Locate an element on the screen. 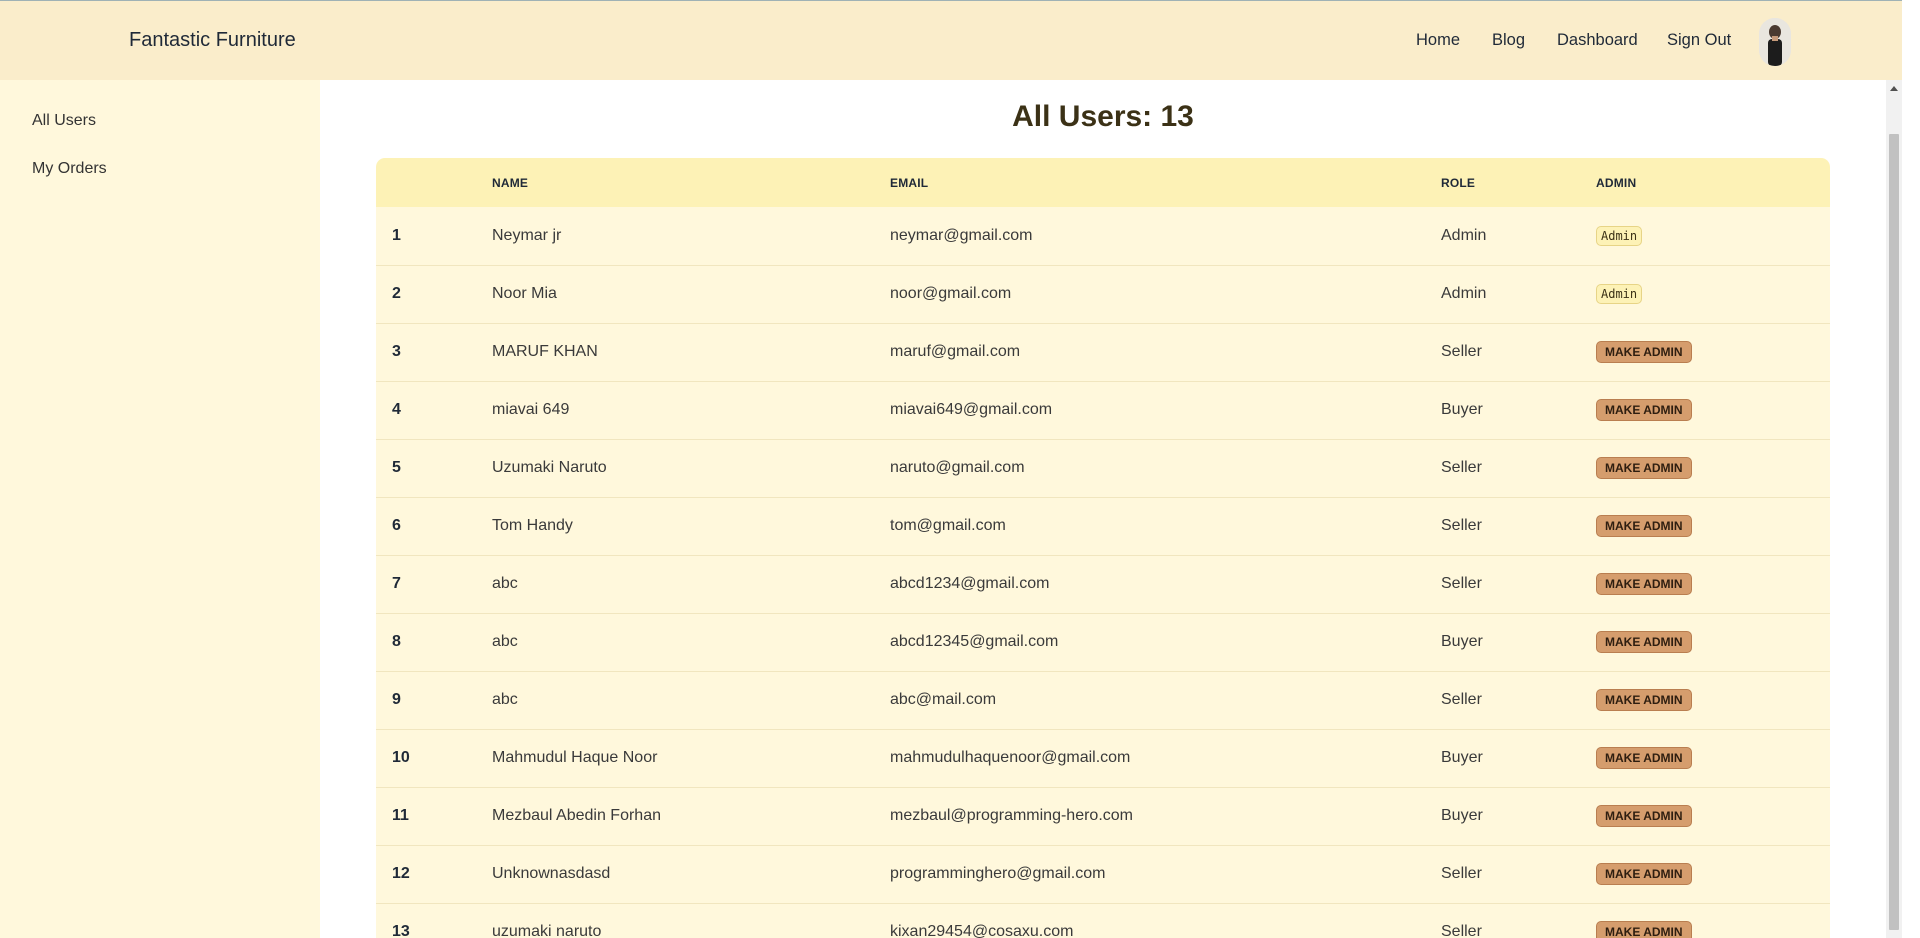  row-index: 5 is located at coordinates (396, 467).